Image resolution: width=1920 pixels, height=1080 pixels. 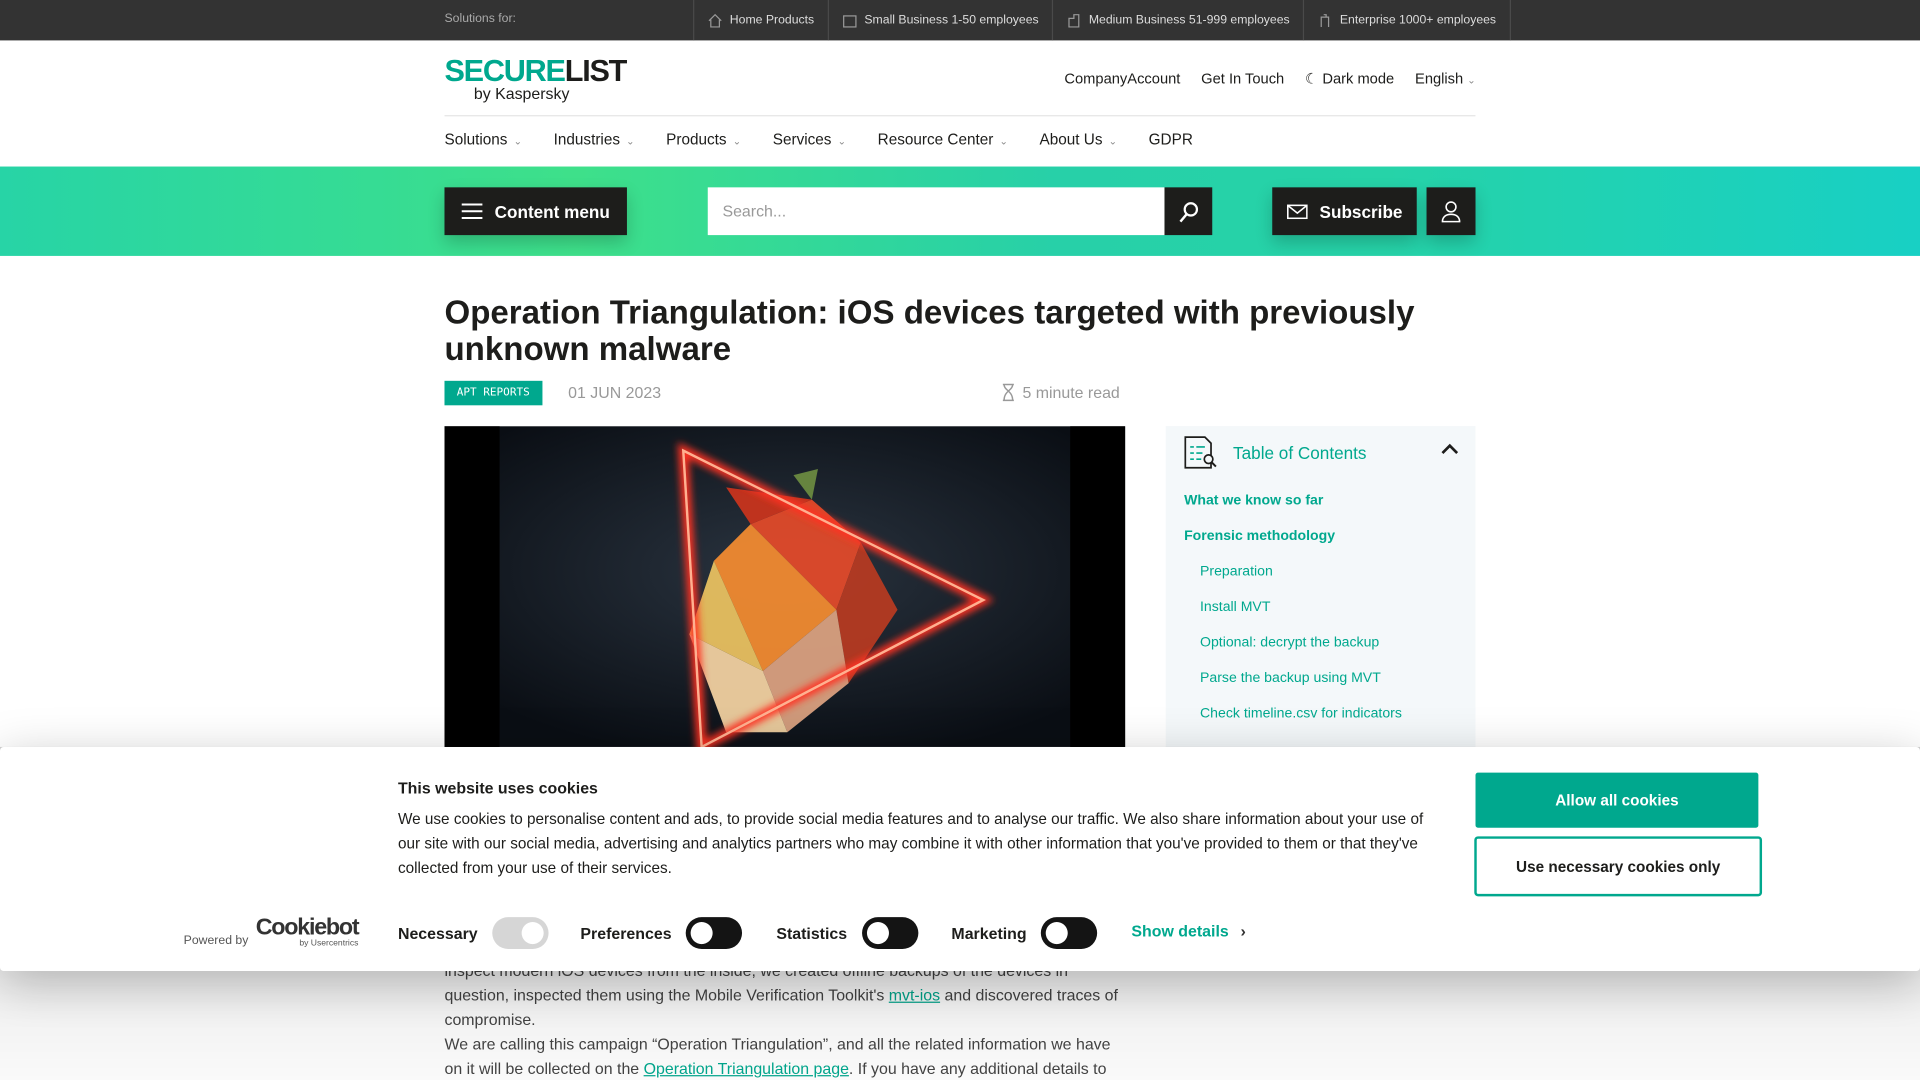 I want to click on toc-item: Forensic methodology, so click(x=1259, y=536).